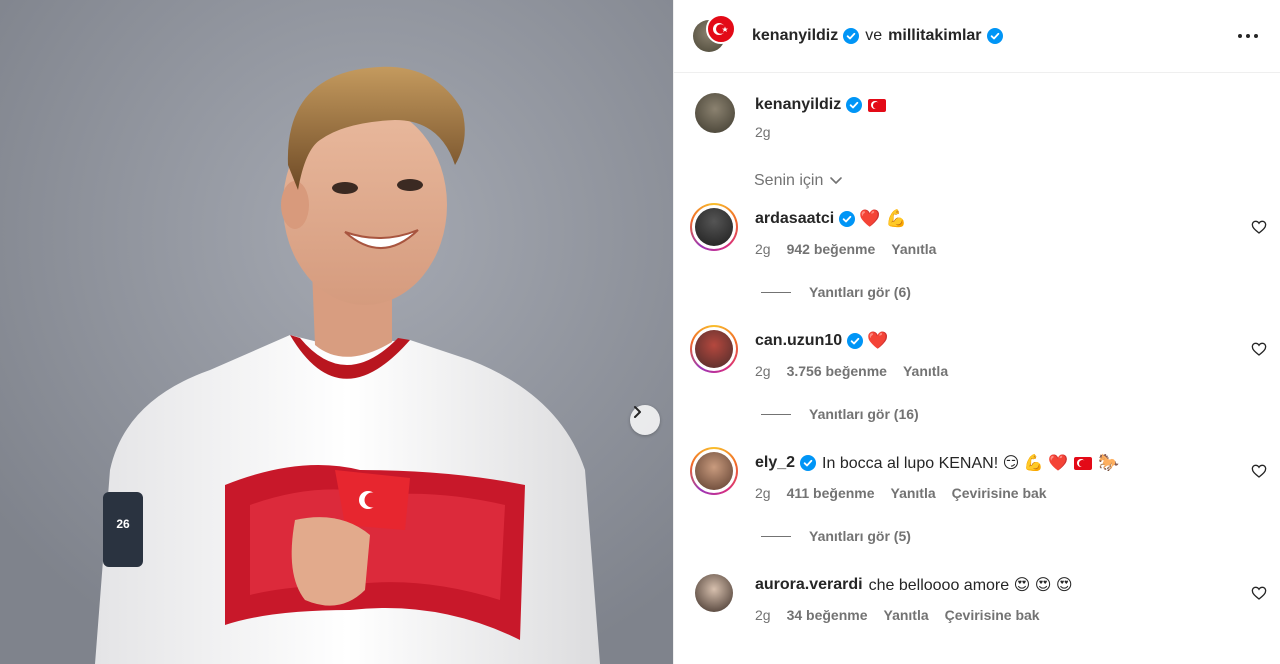 The width and height of the screenshot is (1280, 664). What do you see at coordinates (1109, 463) in the screenshot?
I see `comment-text-tail: 🐎` at bounding box center [1109, 463].